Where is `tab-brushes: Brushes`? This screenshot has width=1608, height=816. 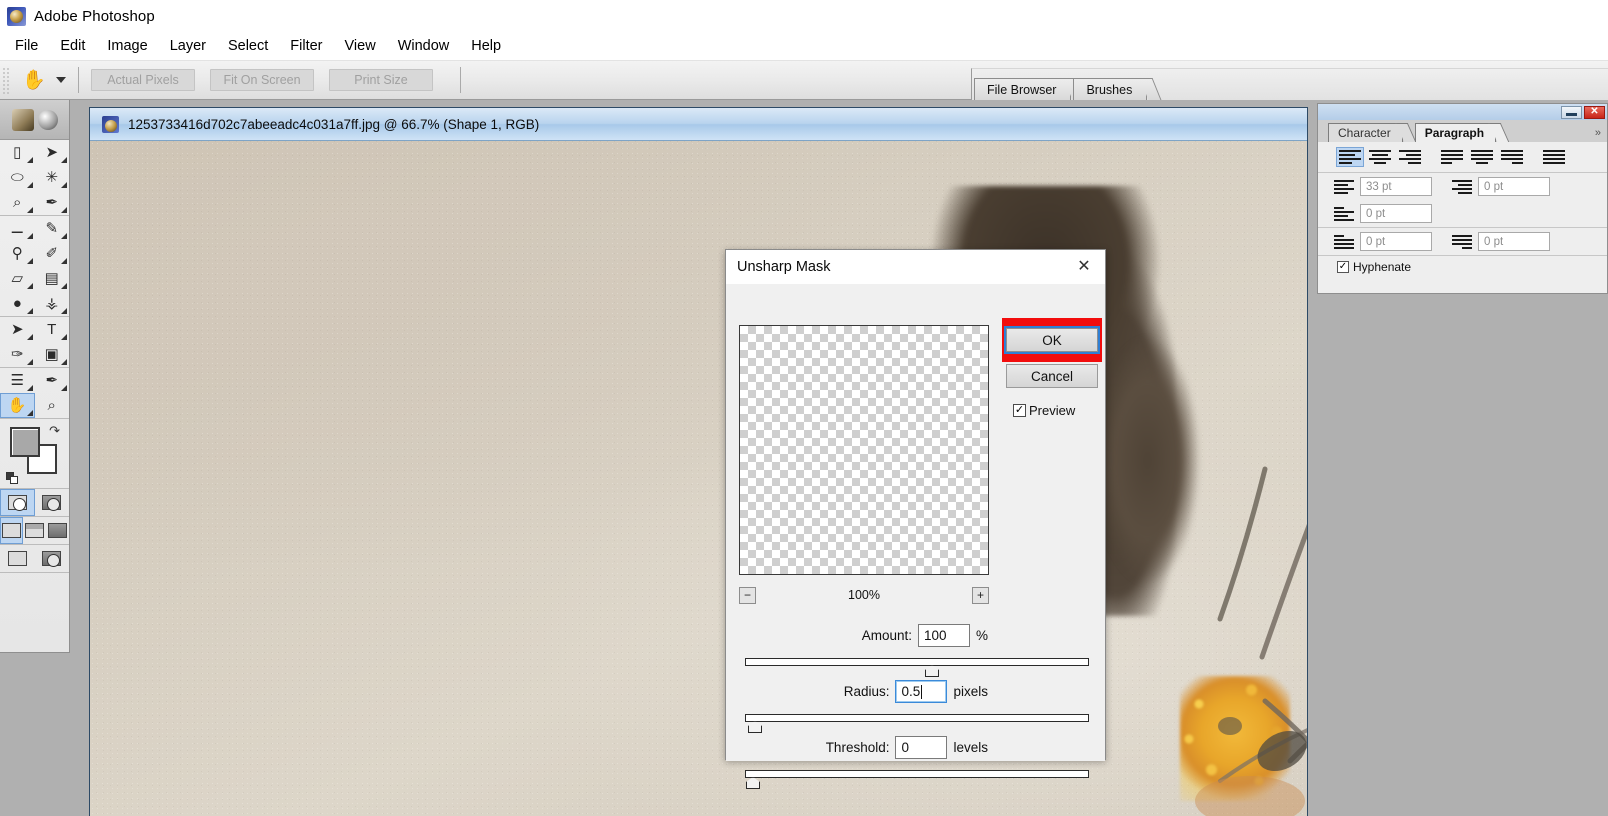
tab-brushes: Brushes is located at coordinates (1110, 89).